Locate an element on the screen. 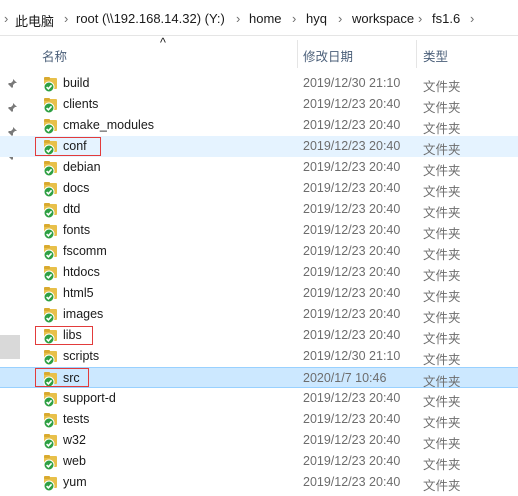 The image size is (518, 496). file-row-images: images 2019/12/23 20:40 文件夹 is located at coordinates (259, 314).